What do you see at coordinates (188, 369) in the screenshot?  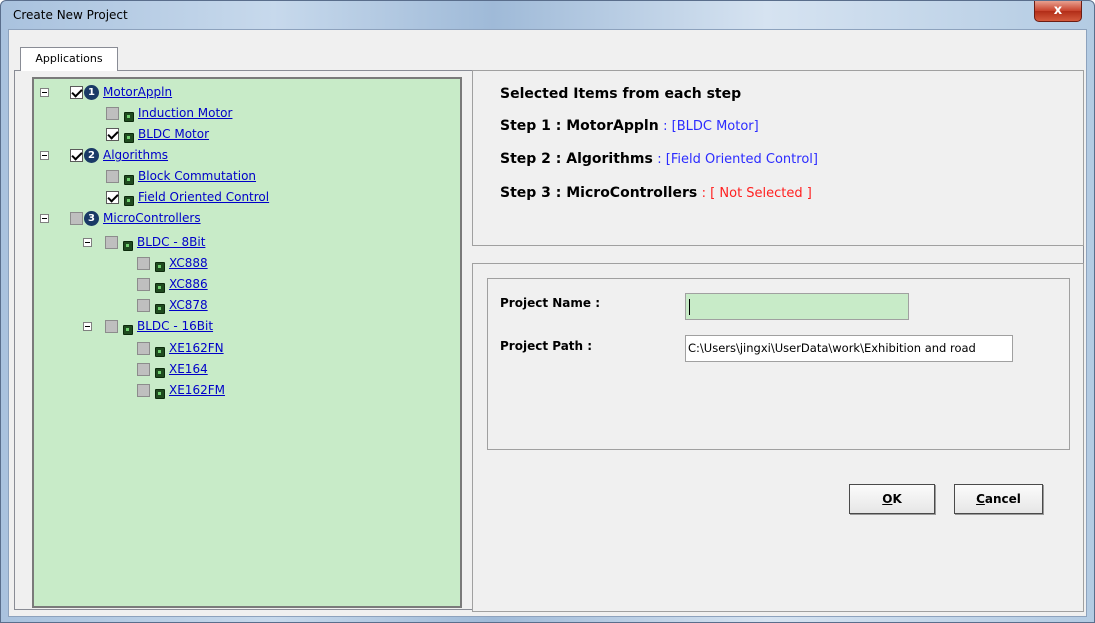 I see `tree-label-xe164: XE164` at bounding box center [188, 369].